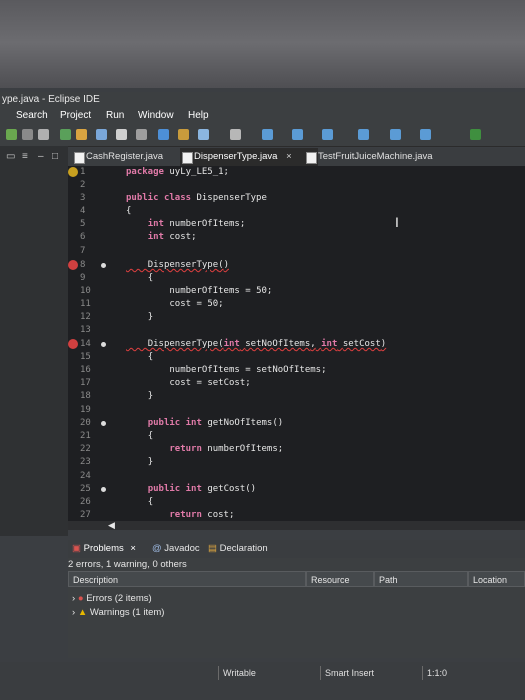 This screenshot has height=700, width=525. Describe the element at coordinates (11, 134) in the screenshot. I see `new-icon` at that location.